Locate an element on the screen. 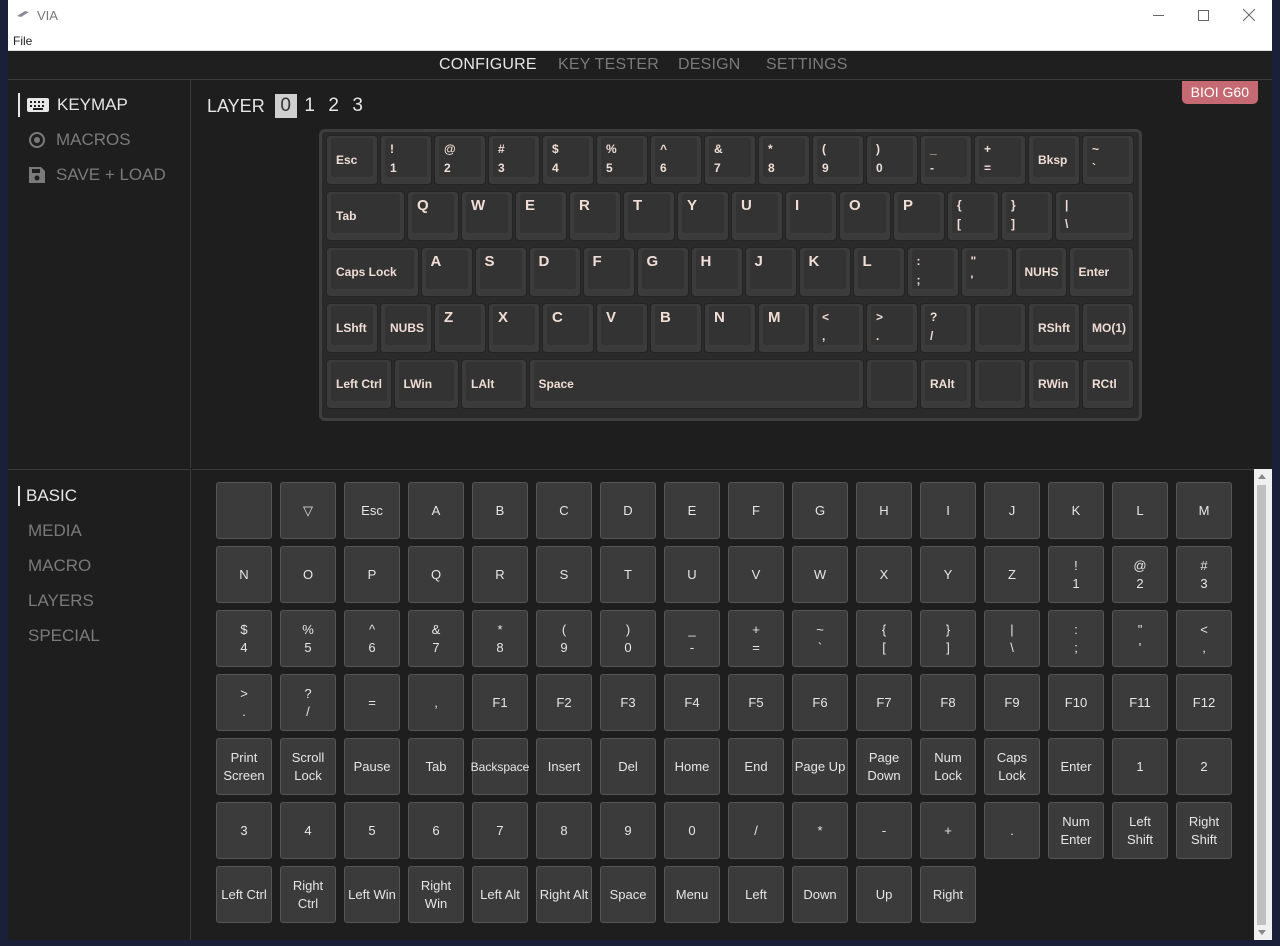  keymap-key: K is located at coordinates (824, 272).